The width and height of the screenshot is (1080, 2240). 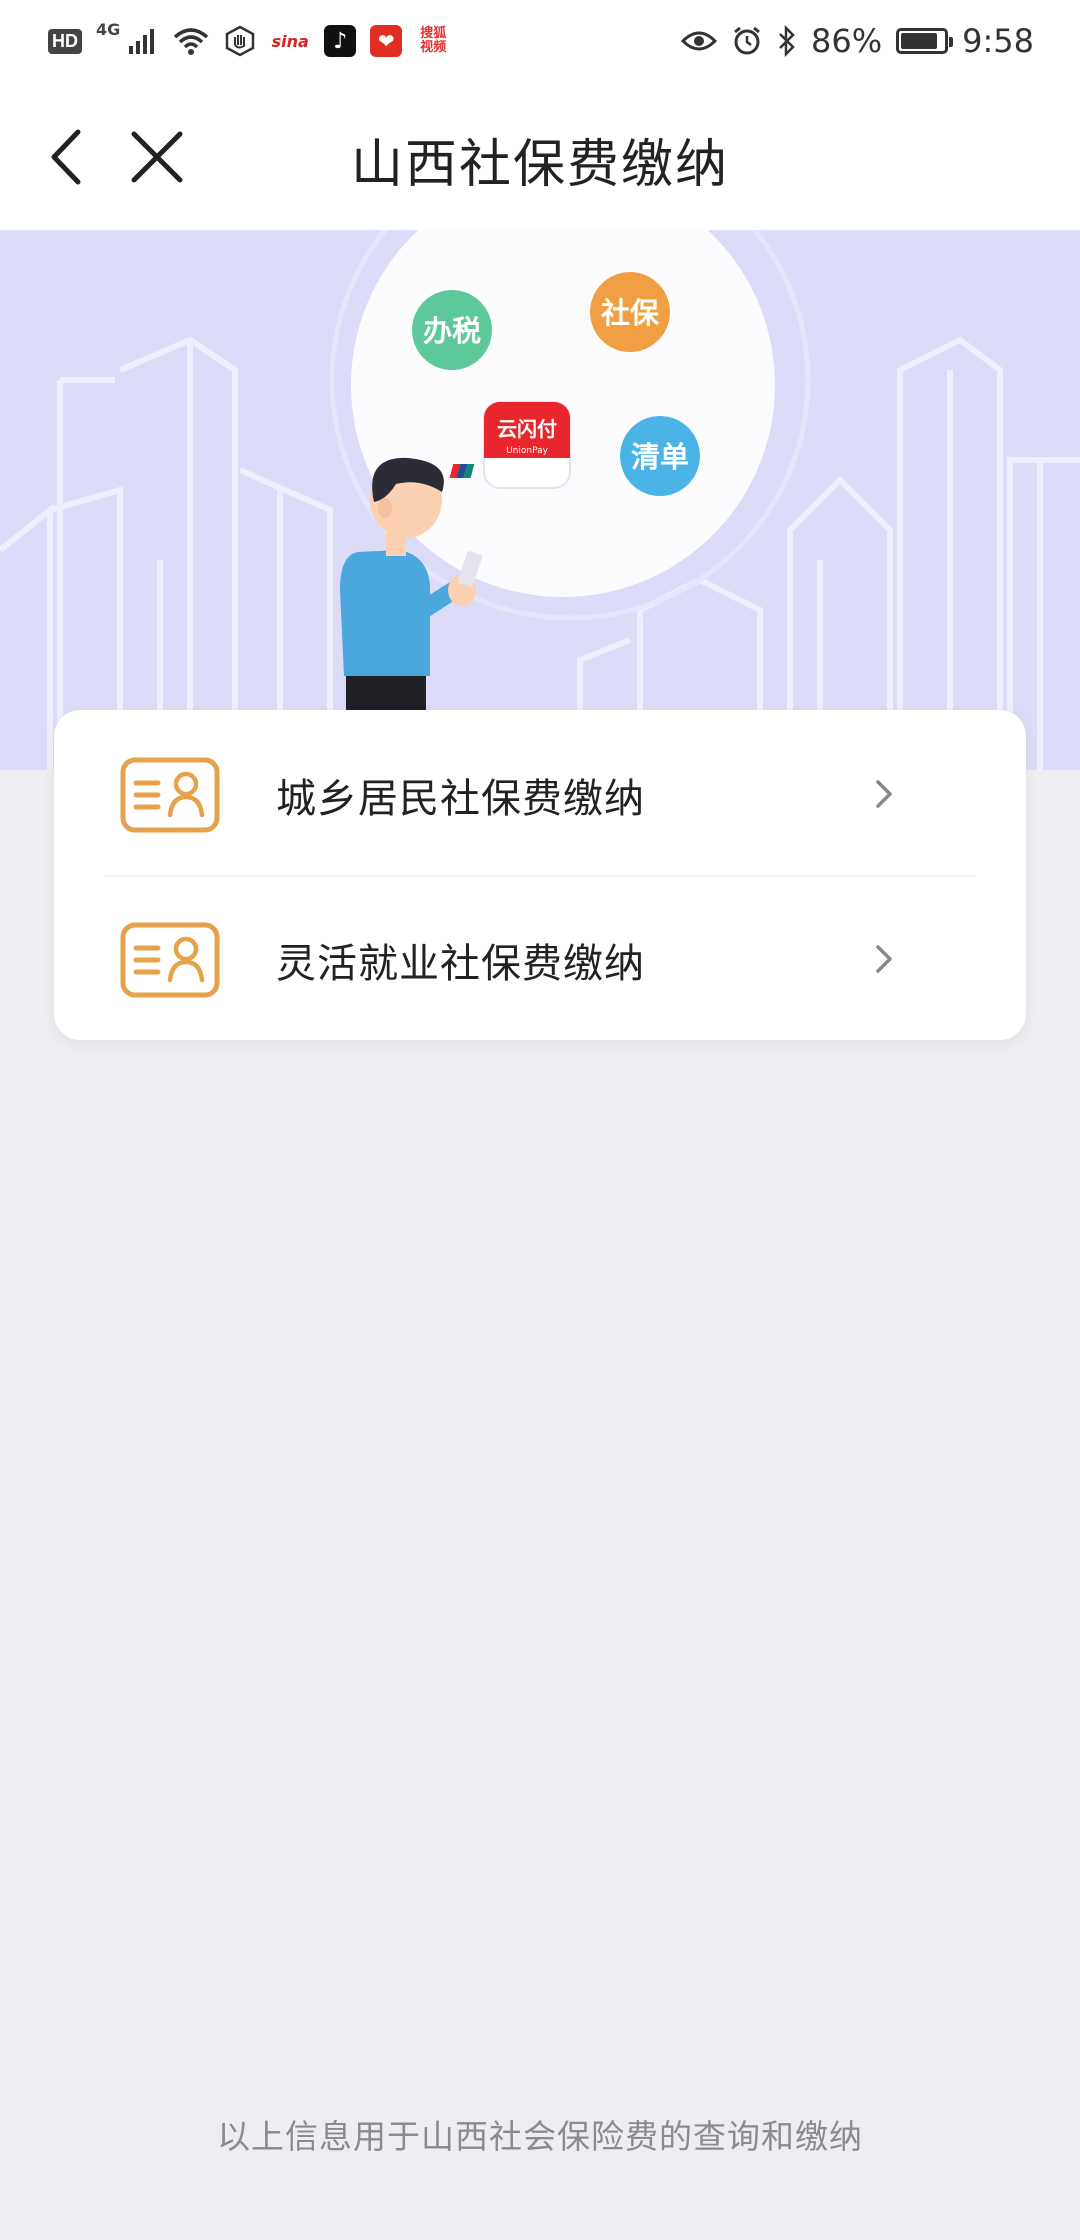 What do you see at coordinates (998, 41) in the screenshot?
I see `clock-time: 9:58` at bounding box center [998, 41].